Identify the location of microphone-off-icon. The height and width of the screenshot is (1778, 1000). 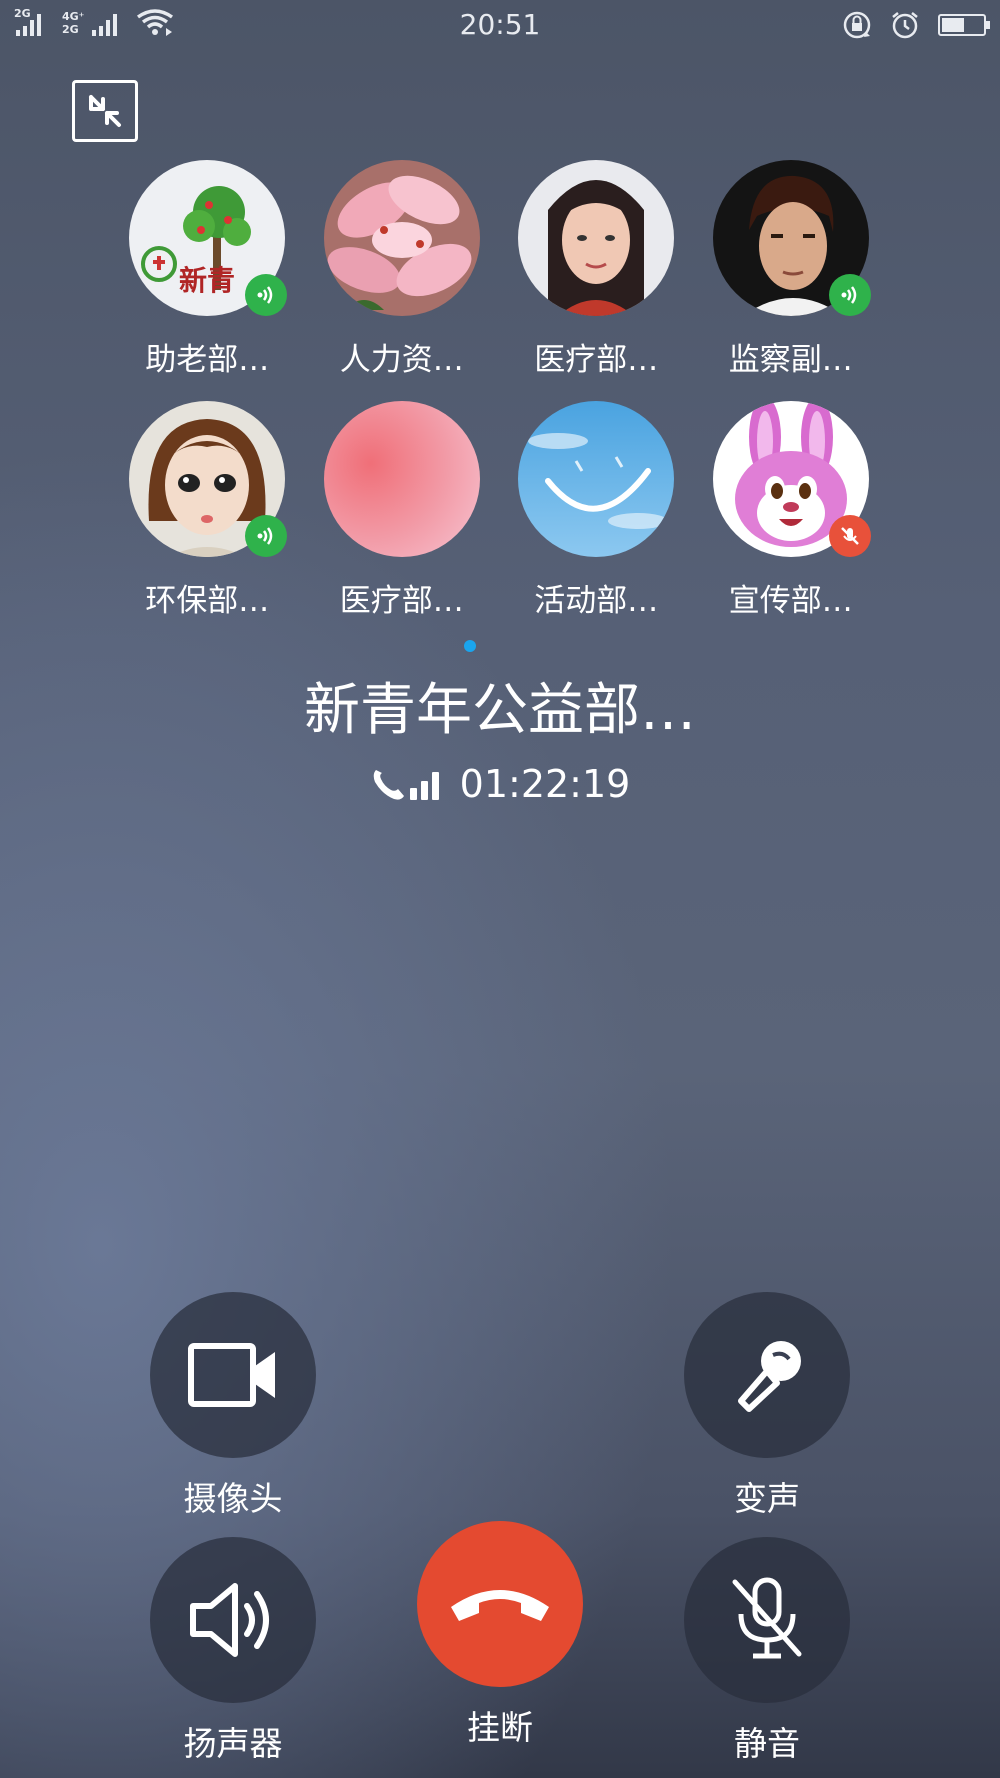
(767, 1618).